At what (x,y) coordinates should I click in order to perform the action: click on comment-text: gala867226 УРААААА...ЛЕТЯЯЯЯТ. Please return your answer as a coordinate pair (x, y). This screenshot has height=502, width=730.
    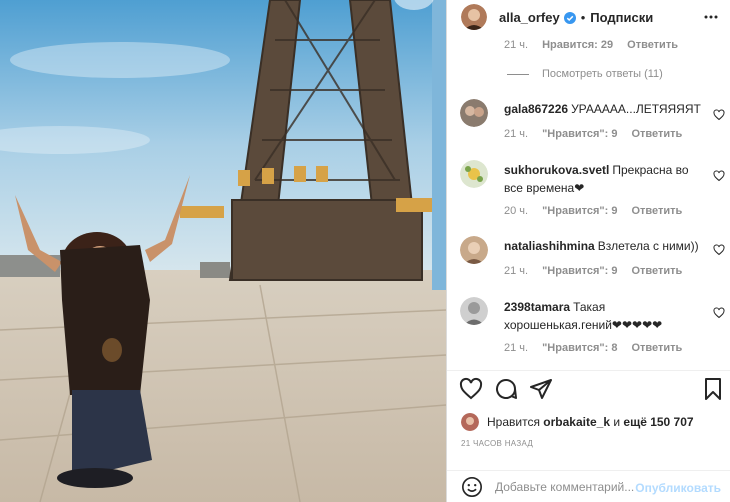
    Looking at the image, I should click on (604, 109).